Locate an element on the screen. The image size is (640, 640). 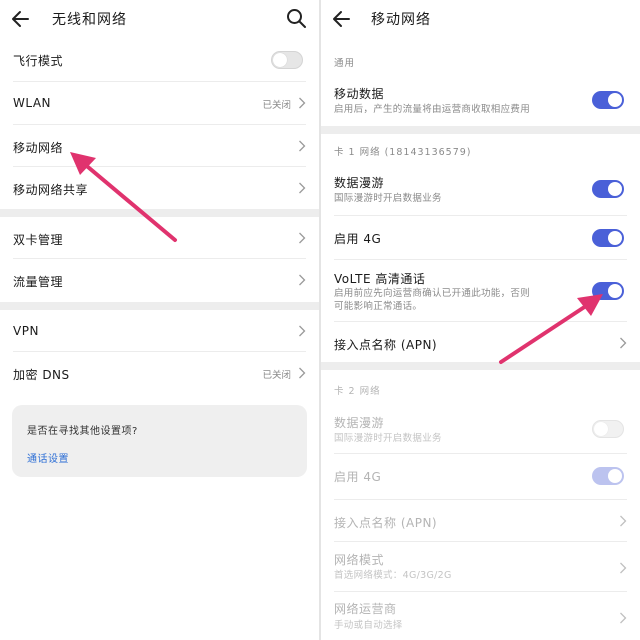
section-header-sim1: 卡 1 网络 (18143136579) is located at coordinates (480, 151).